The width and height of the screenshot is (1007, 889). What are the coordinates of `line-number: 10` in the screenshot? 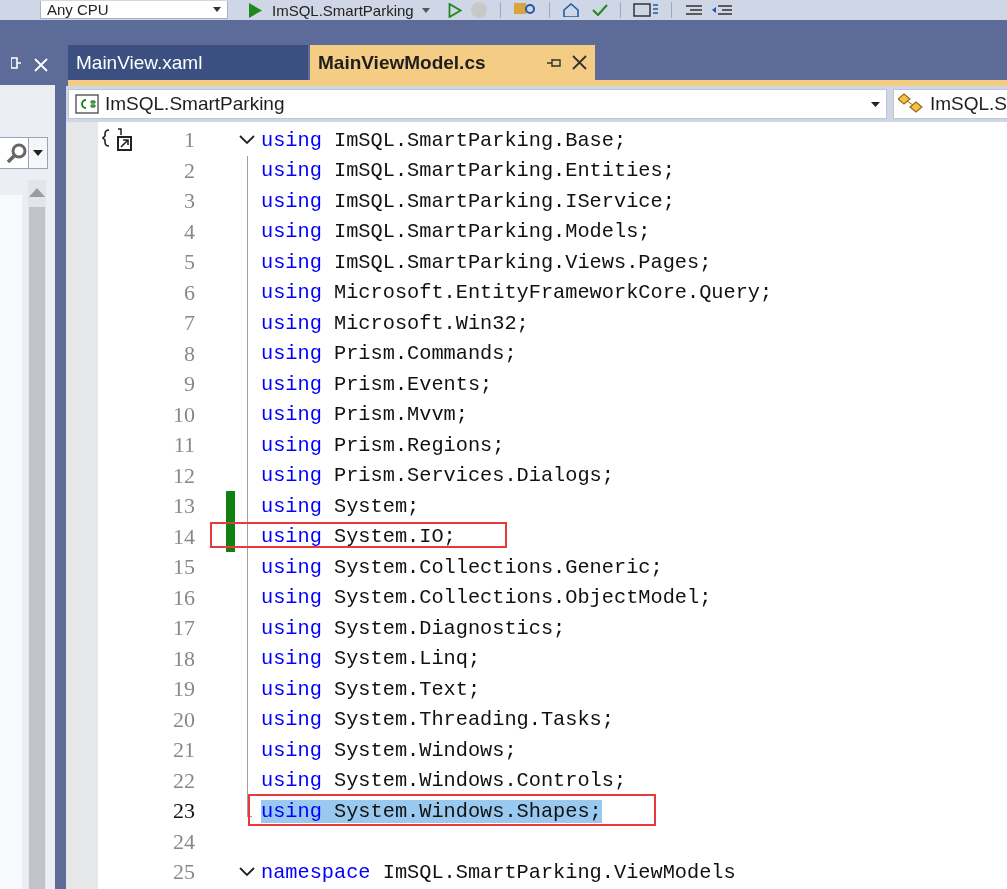 It's located at (184, 414).